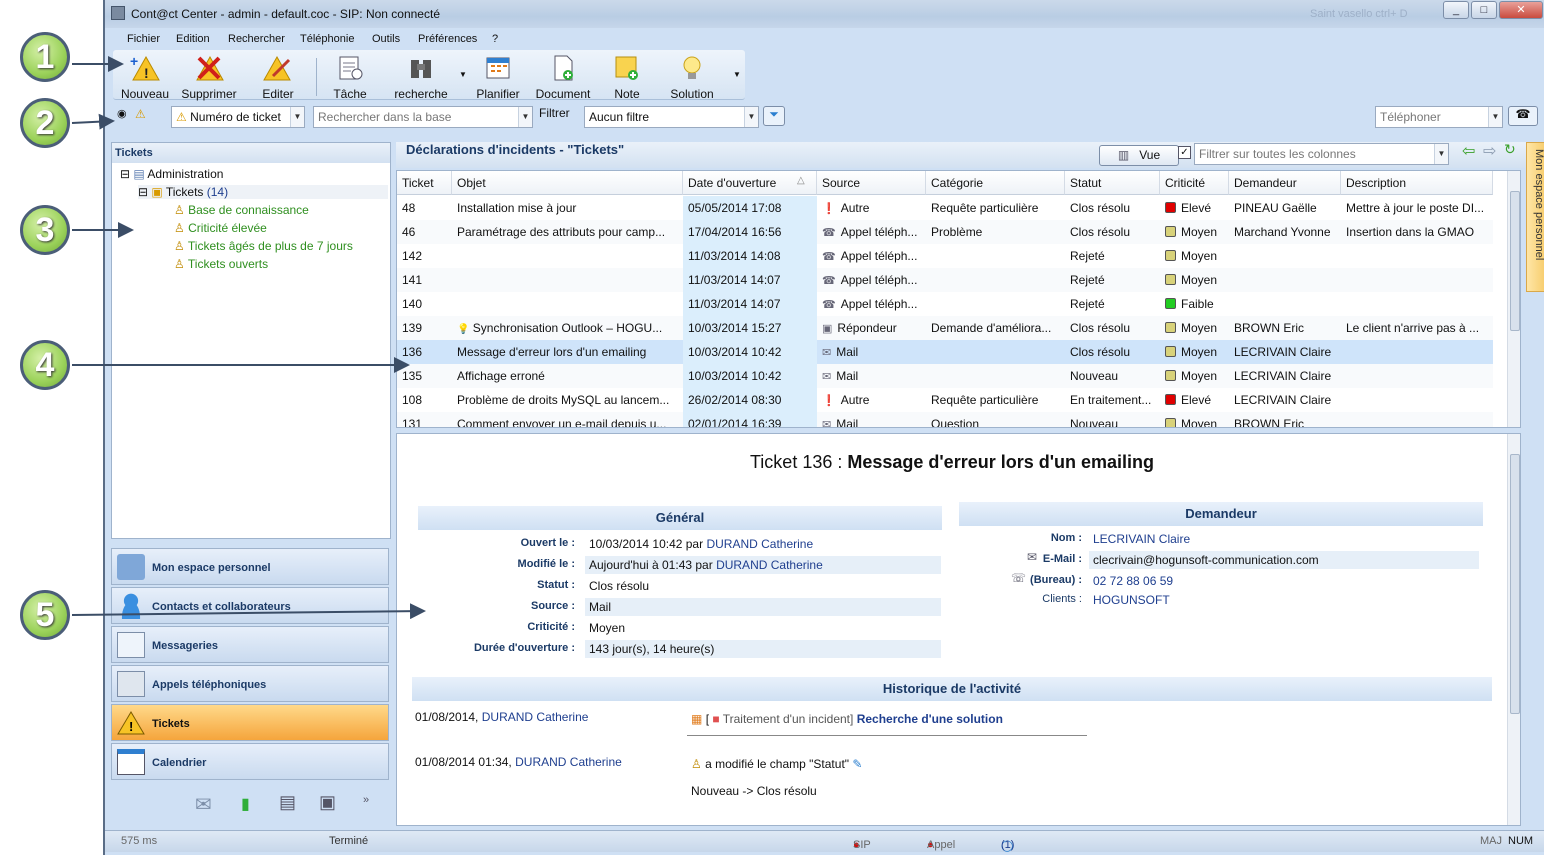  Describe the element at coordinates (1094, 376) in the screenshot. I see `cell-statut: Nouveau` at that location.